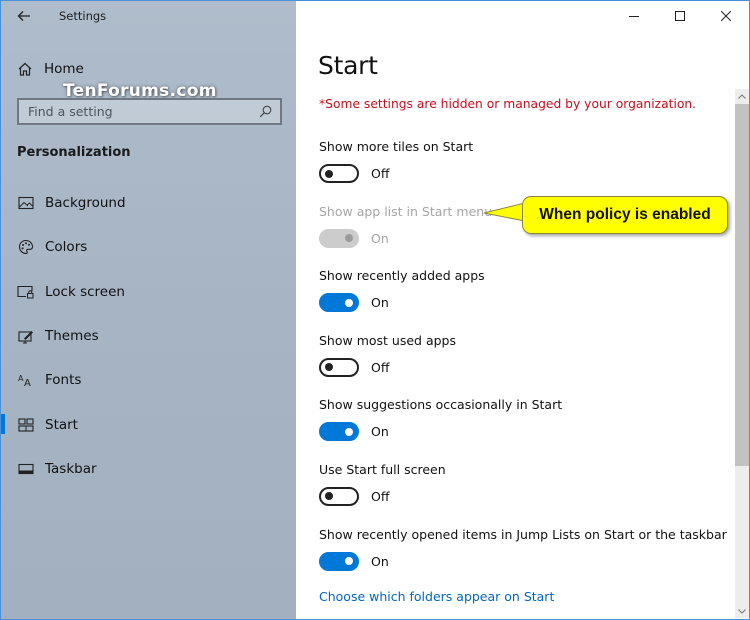 The image size is (750, 620). I want to click on sidebar-item-label: Lock screen, so click(85, 291).